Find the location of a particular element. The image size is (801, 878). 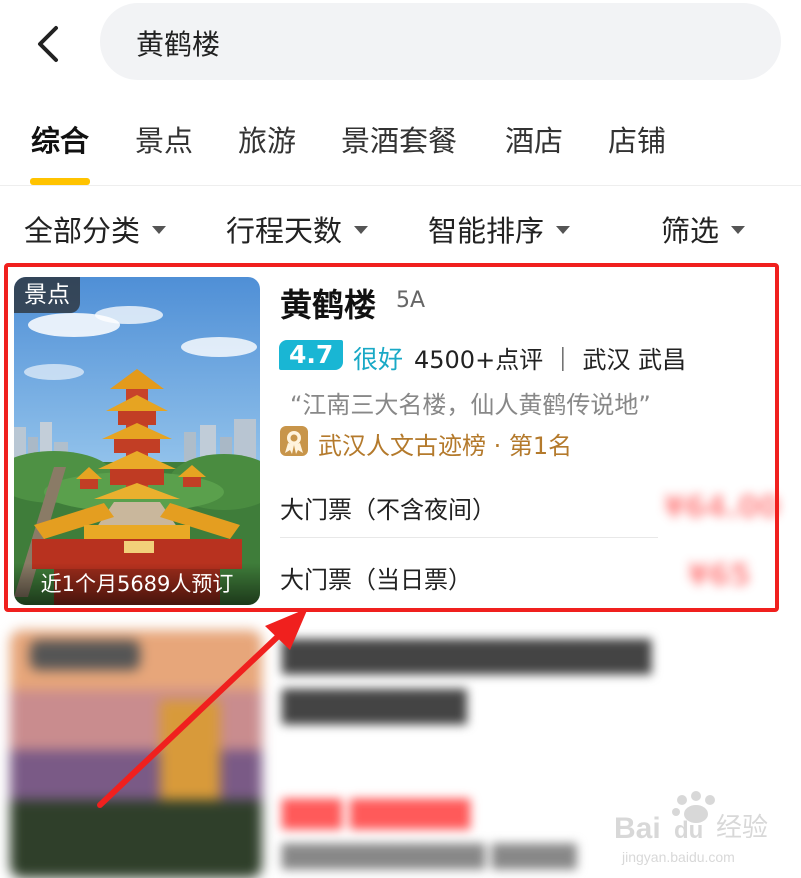

svg-text: jingyan.baidu.com is located at coordinates (678, 857).